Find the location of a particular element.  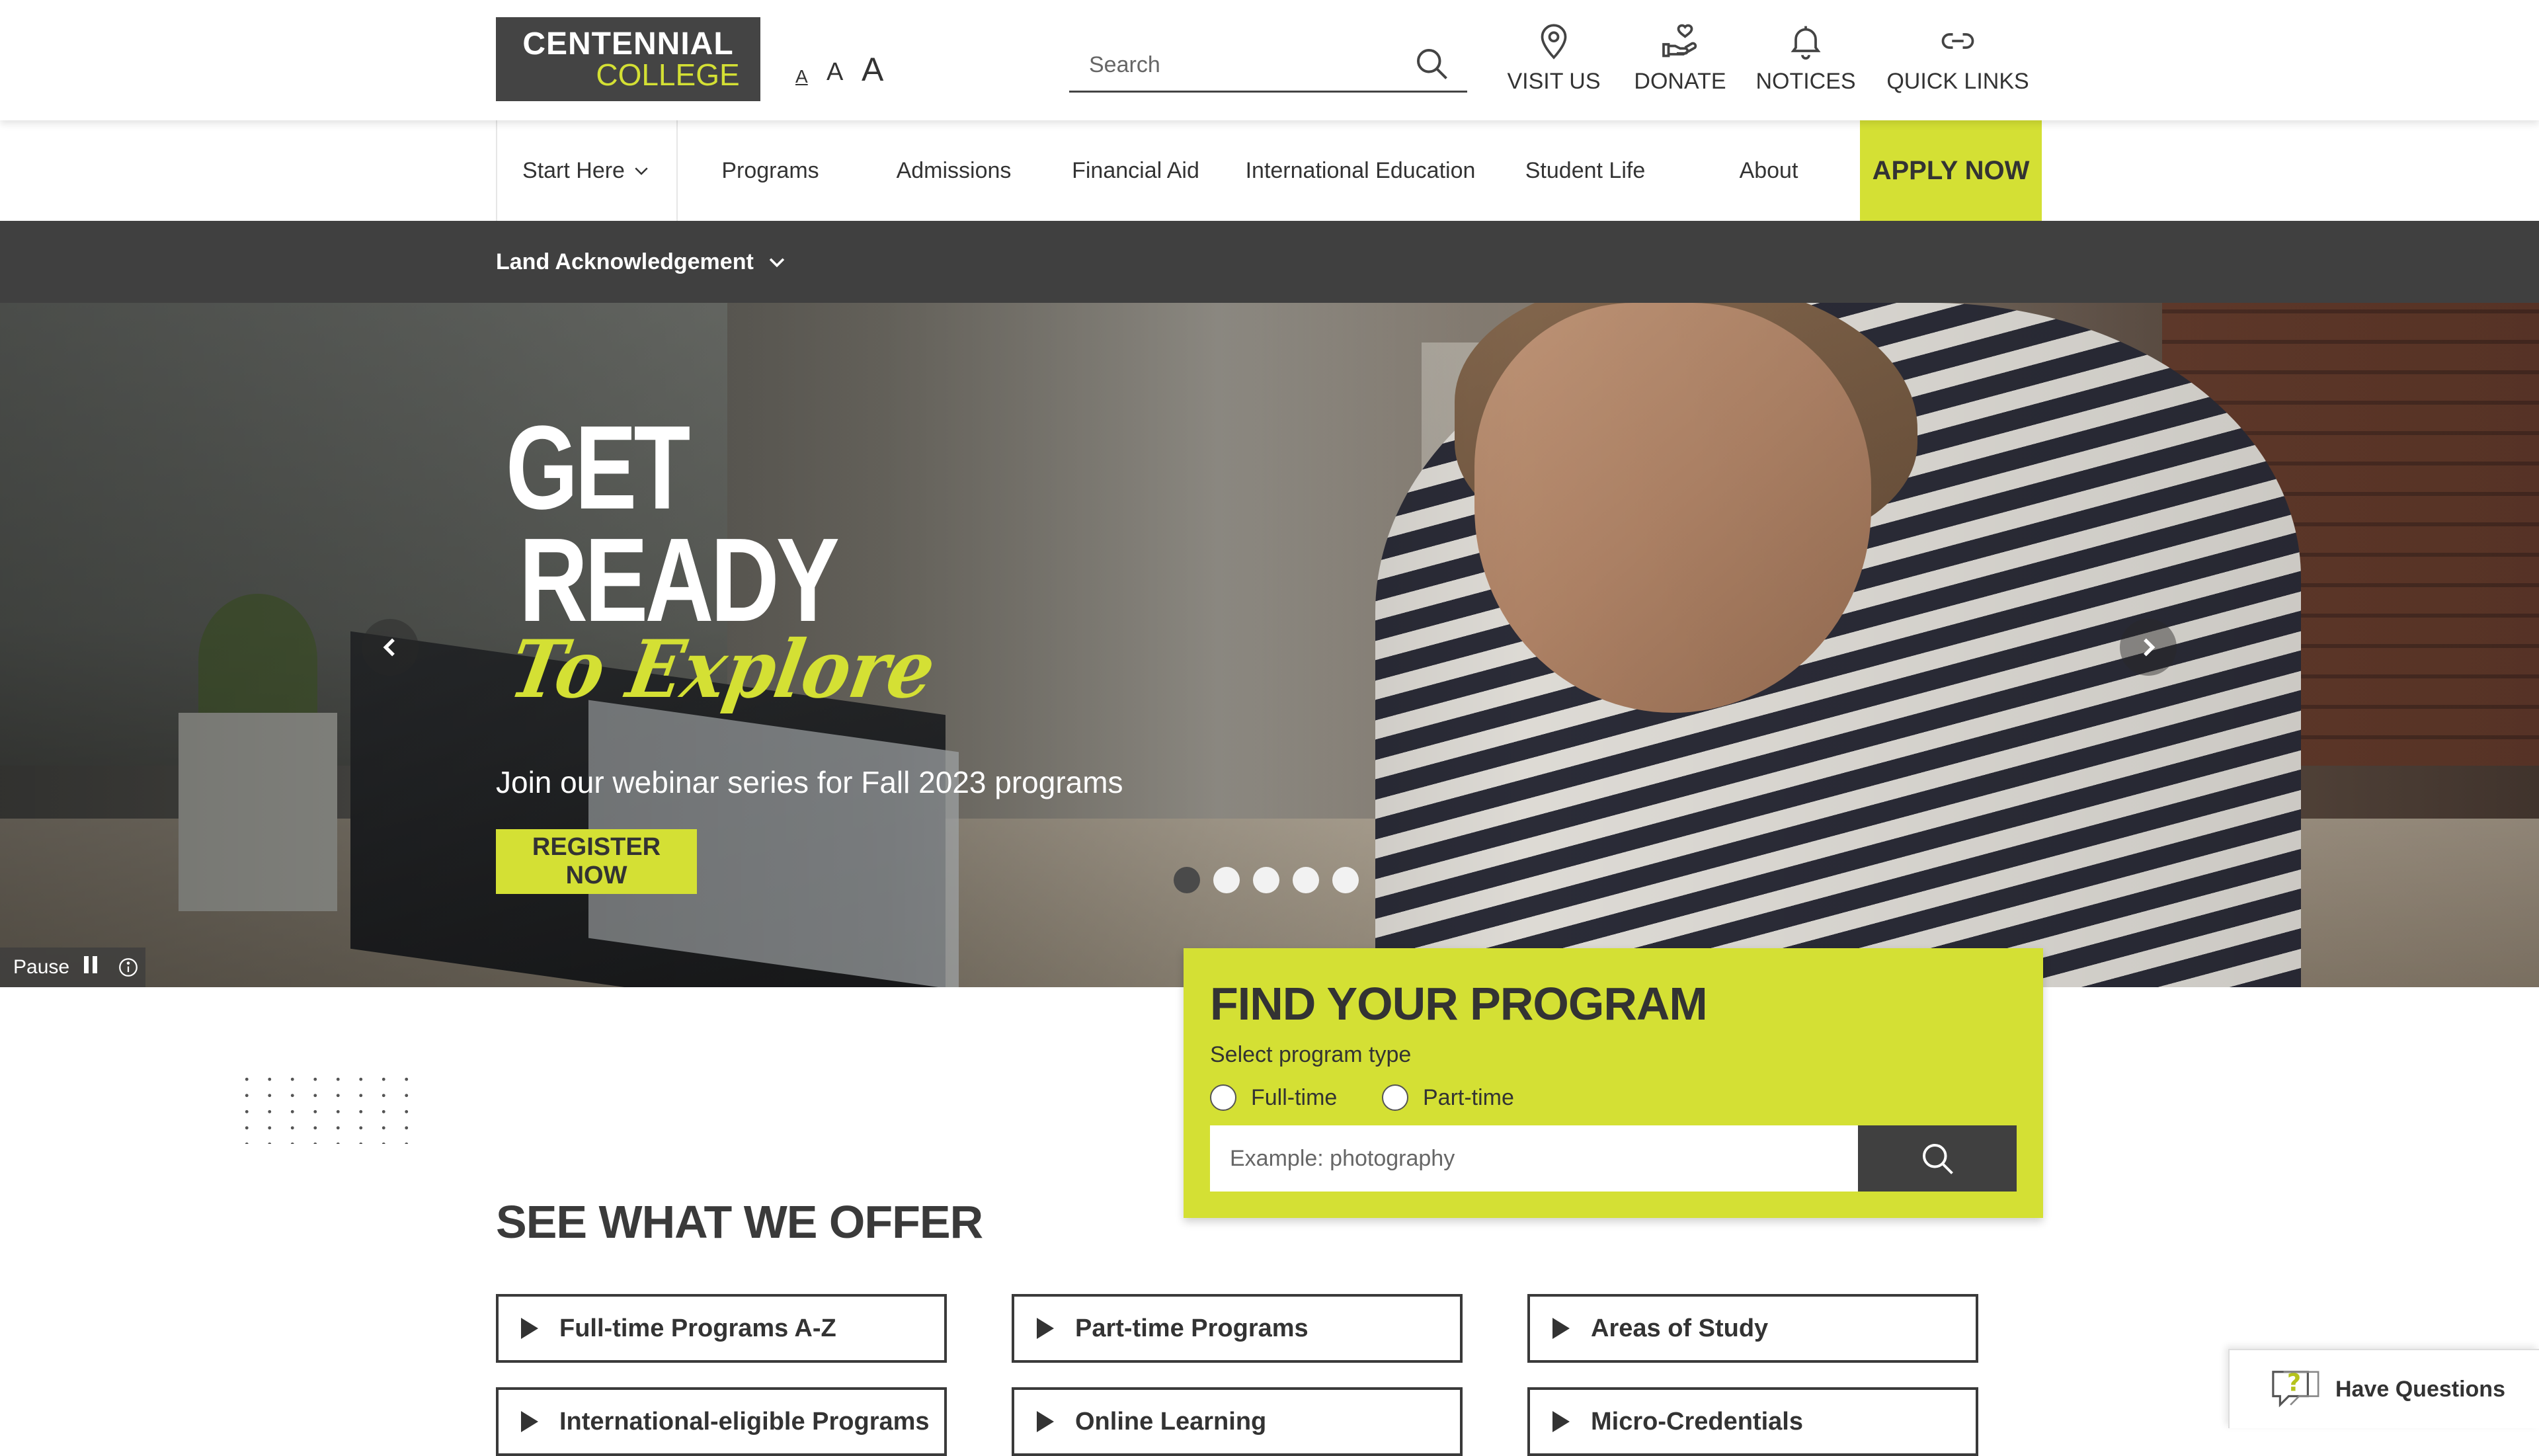

have-questions-chat-button: ? Have Questions is located at coordinates (2384, 1388).